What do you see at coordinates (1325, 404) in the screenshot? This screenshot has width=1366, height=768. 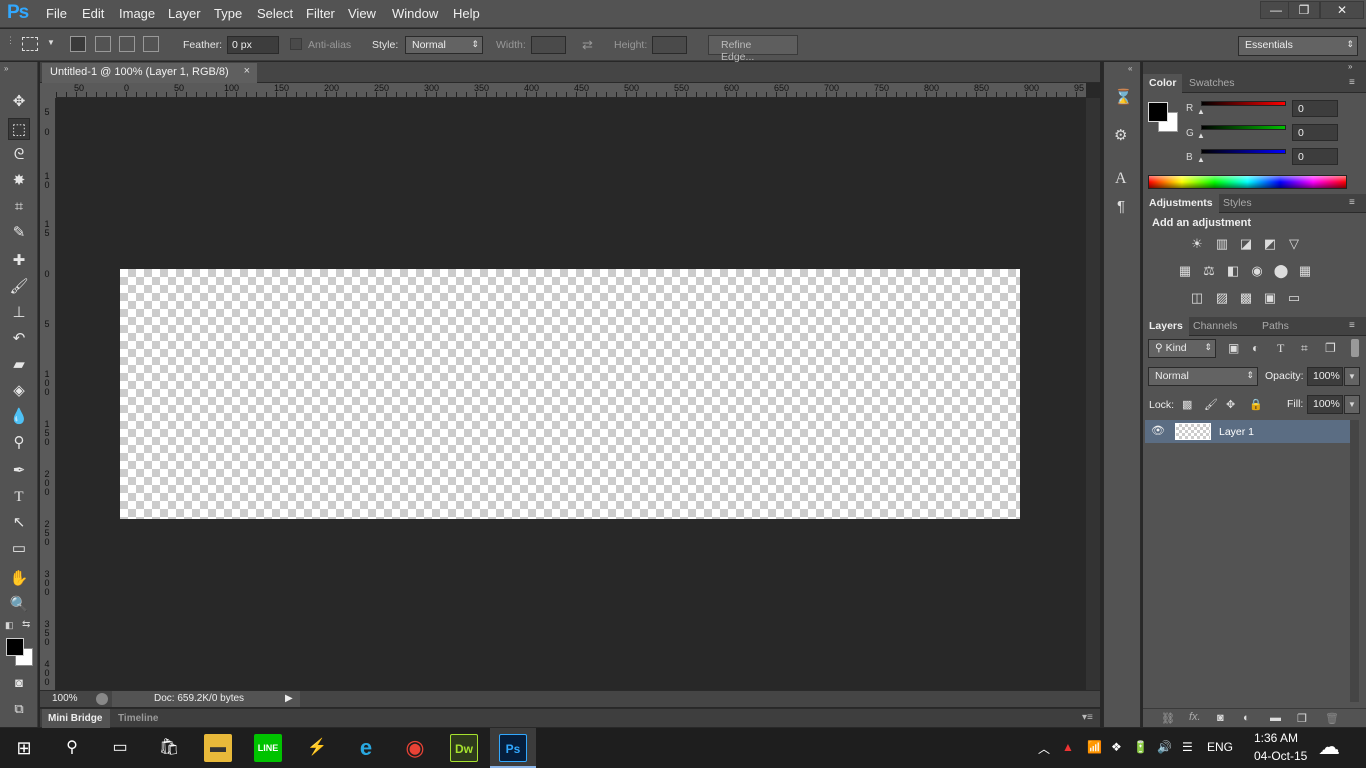 I see `fill-input: 100%` at bounding box center [1325, 404].